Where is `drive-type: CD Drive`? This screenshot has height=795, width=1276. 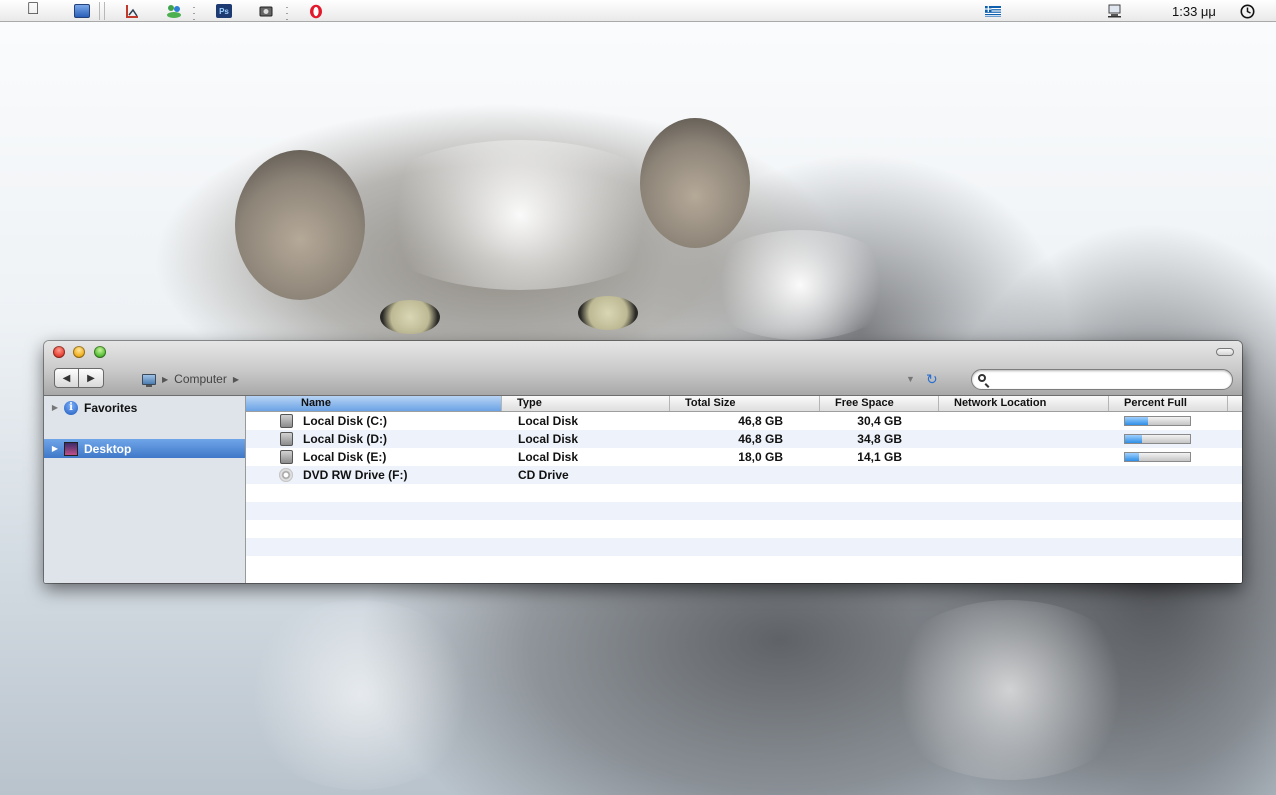 drive-type: CD Drive is located at coordinates (543, 475).